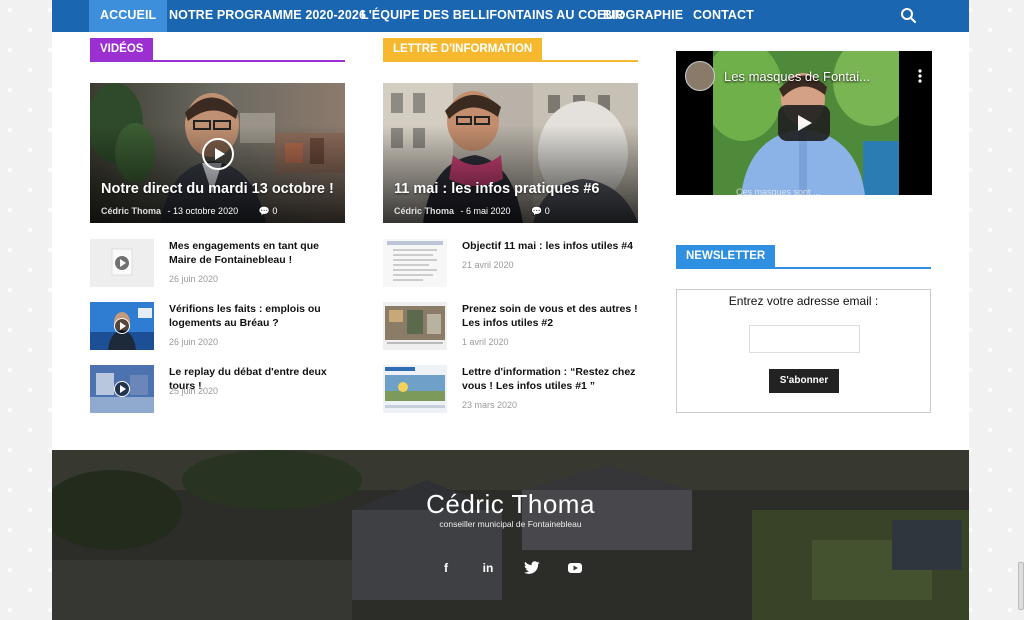 This screenshot has width=1024, height=620. I want to click on feature-date: - 6 mai 2020, so click(485, 211).